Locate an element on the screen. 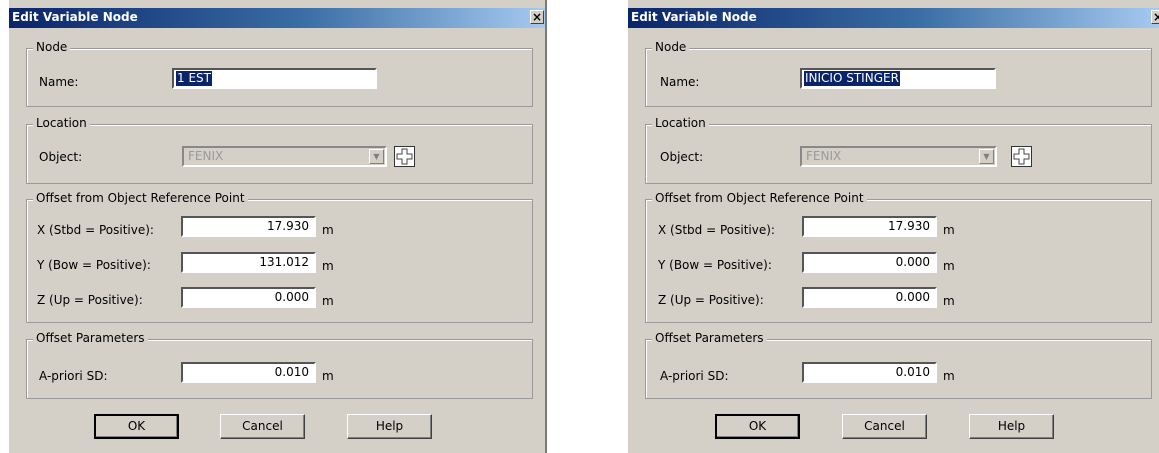 The height and width of the screenshot is (453, 1159). name-value-selected: INICIO STINGER is located at coordinates (852, 78).